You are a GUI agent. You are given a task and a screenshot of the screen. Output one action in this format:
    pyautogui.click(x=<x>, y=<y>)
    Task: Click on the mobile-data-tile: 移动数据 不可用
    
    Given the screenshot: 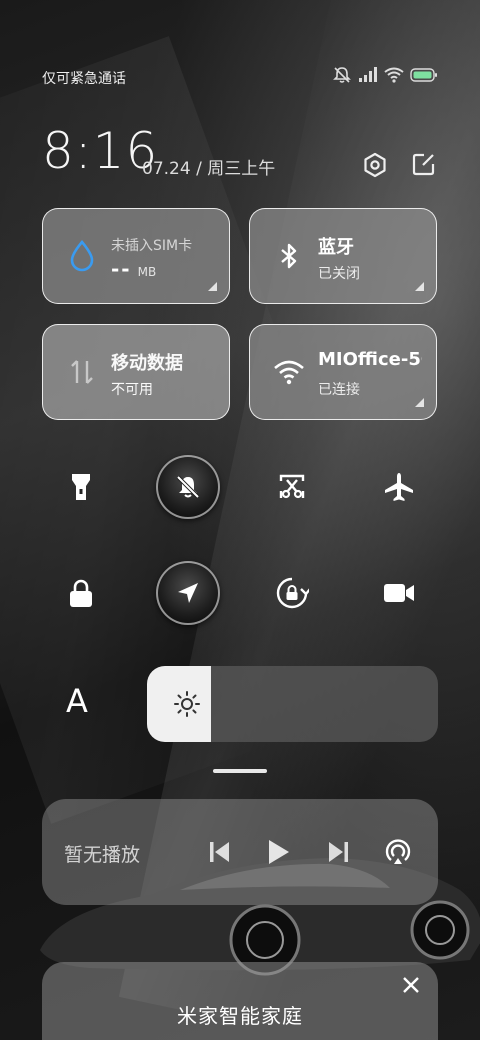 What is the action you would take?
    pyautogui.click(x=136, y=372)
    